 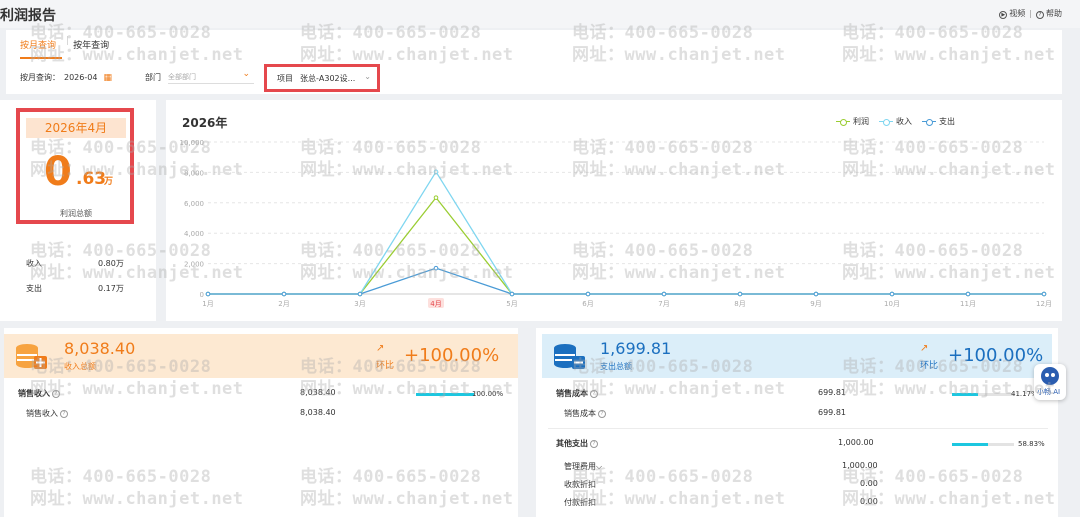 I want to click on income-category-sales: 销售收入?, so click(x=39, y=393).